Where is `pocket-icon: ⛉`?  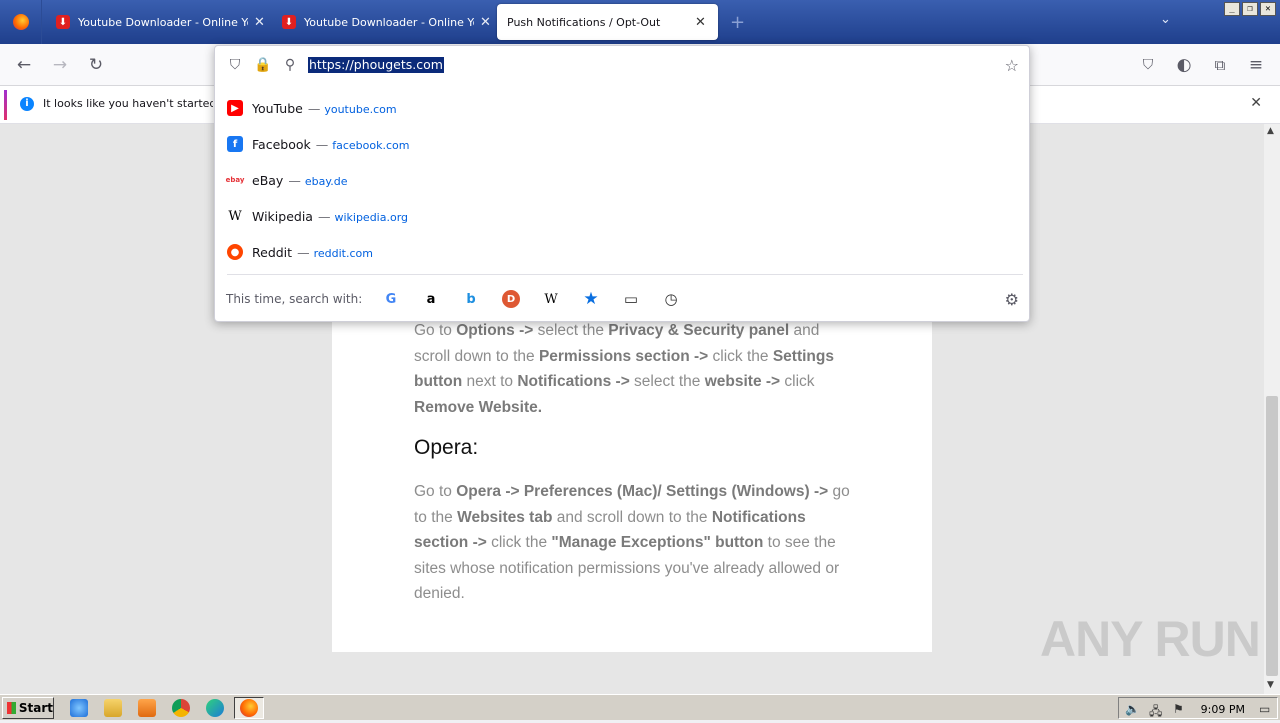 pocket-icon: ⛉ is located at coordinates (1148, 65).